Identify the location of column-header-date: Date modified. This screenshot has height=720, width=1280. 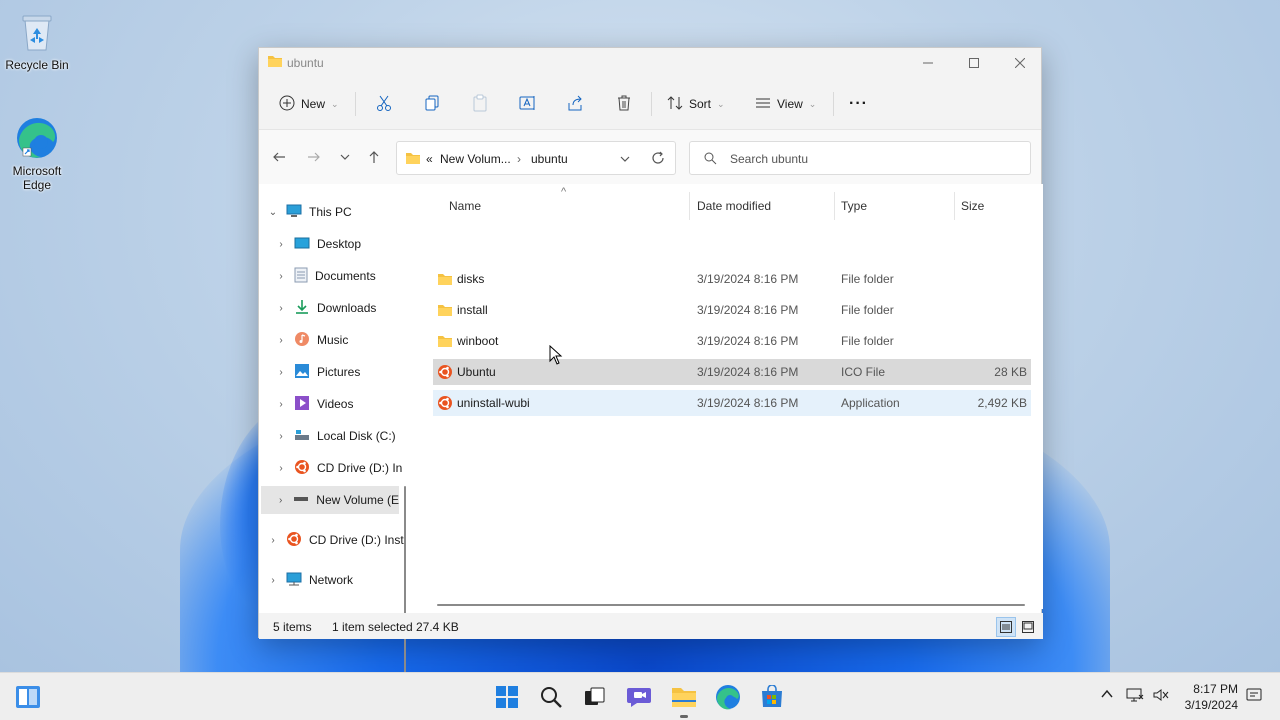
(734, 206).